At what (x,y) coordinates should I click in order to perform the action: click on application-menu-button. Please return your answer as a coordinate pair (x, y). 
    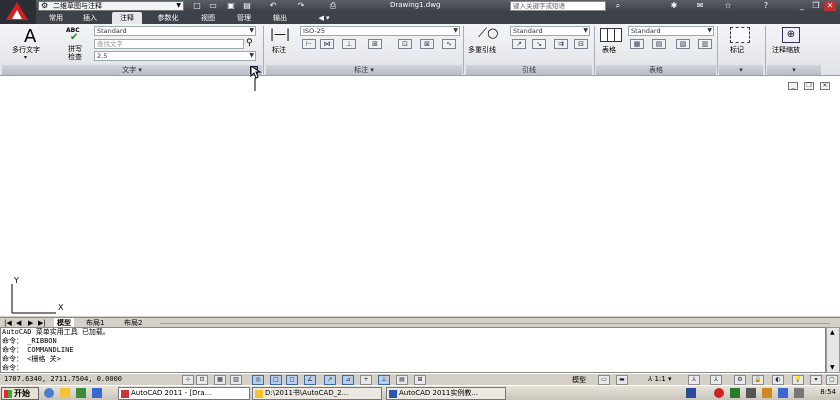
    Looking at the image, I should click on (18, 12).